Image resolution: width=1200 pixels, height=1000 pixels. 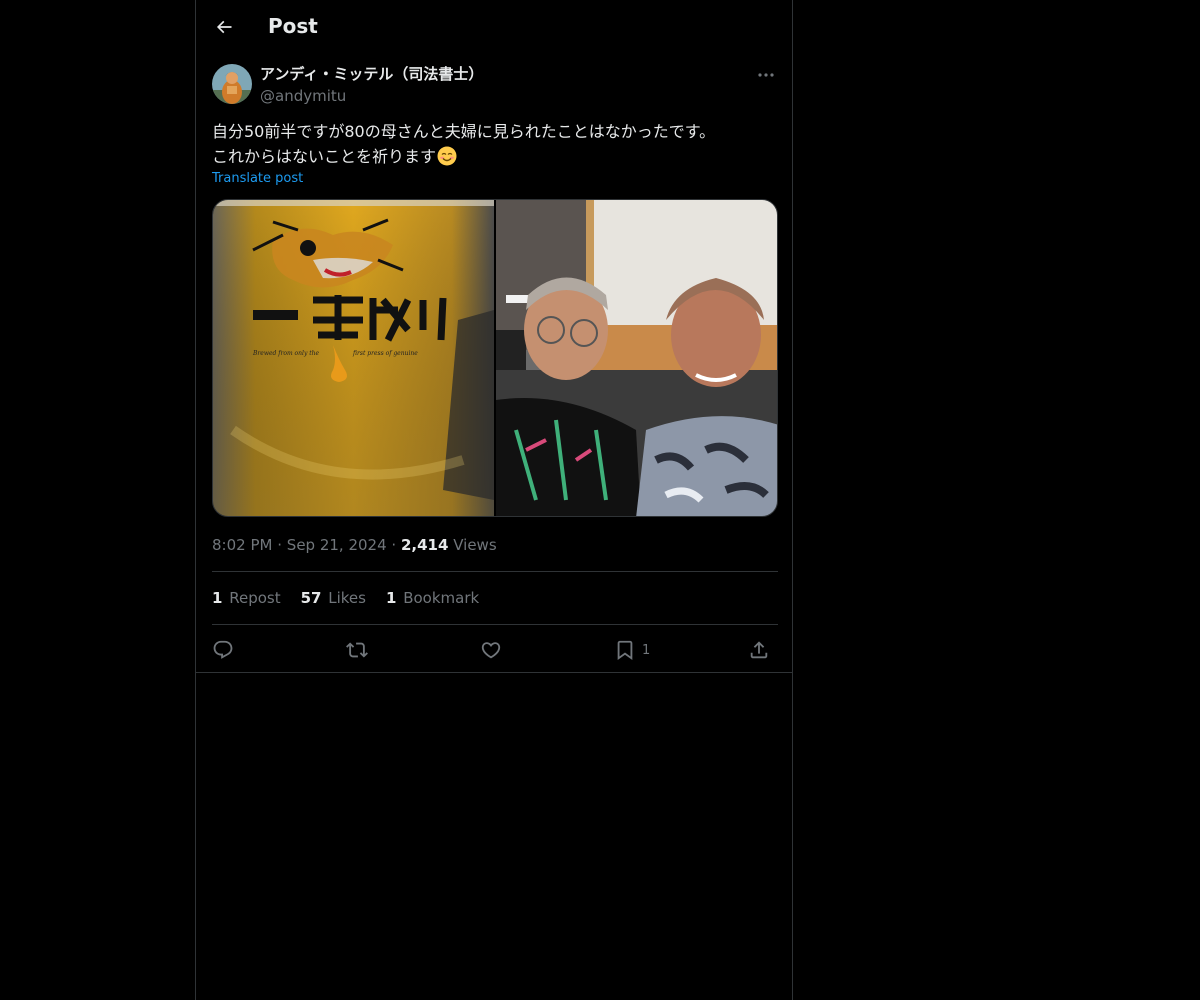 I want to click on likes-label: Likes, so click(x=347, y=598).